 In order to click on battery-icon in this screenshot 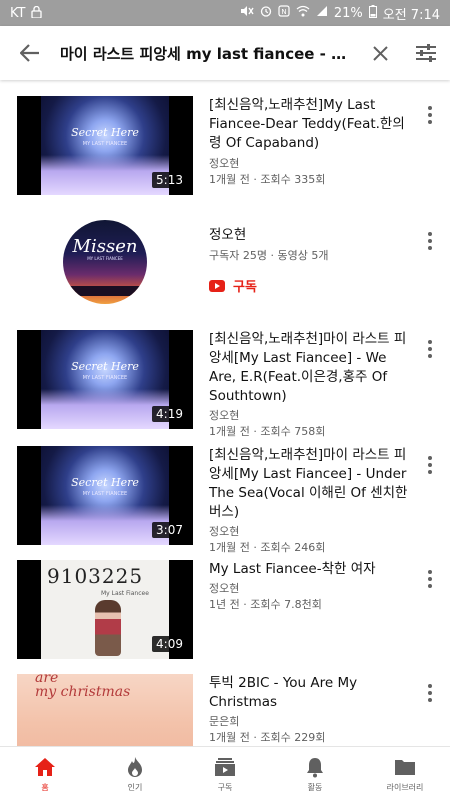, I will do `click(372, 13)`.